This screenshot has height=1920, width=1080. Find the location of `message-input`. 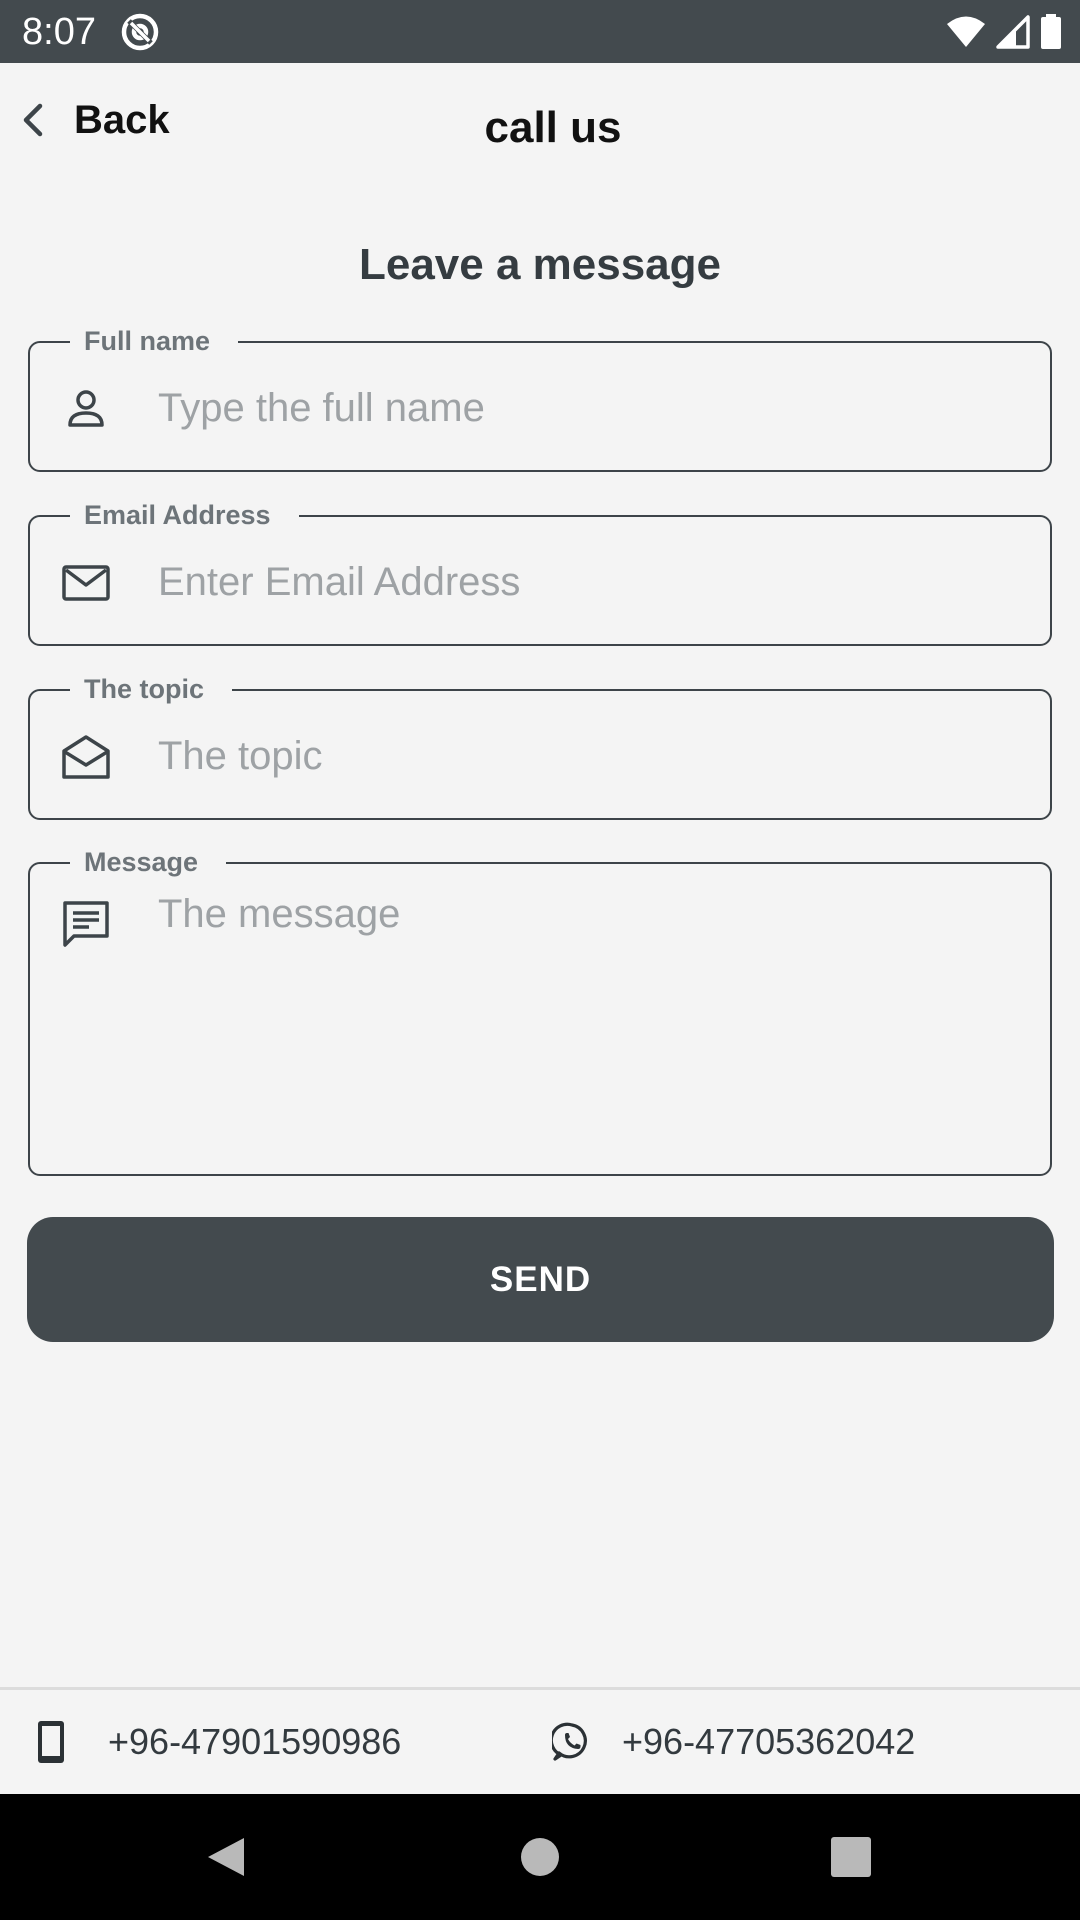

message-input is located at coordinates (594, 1023).